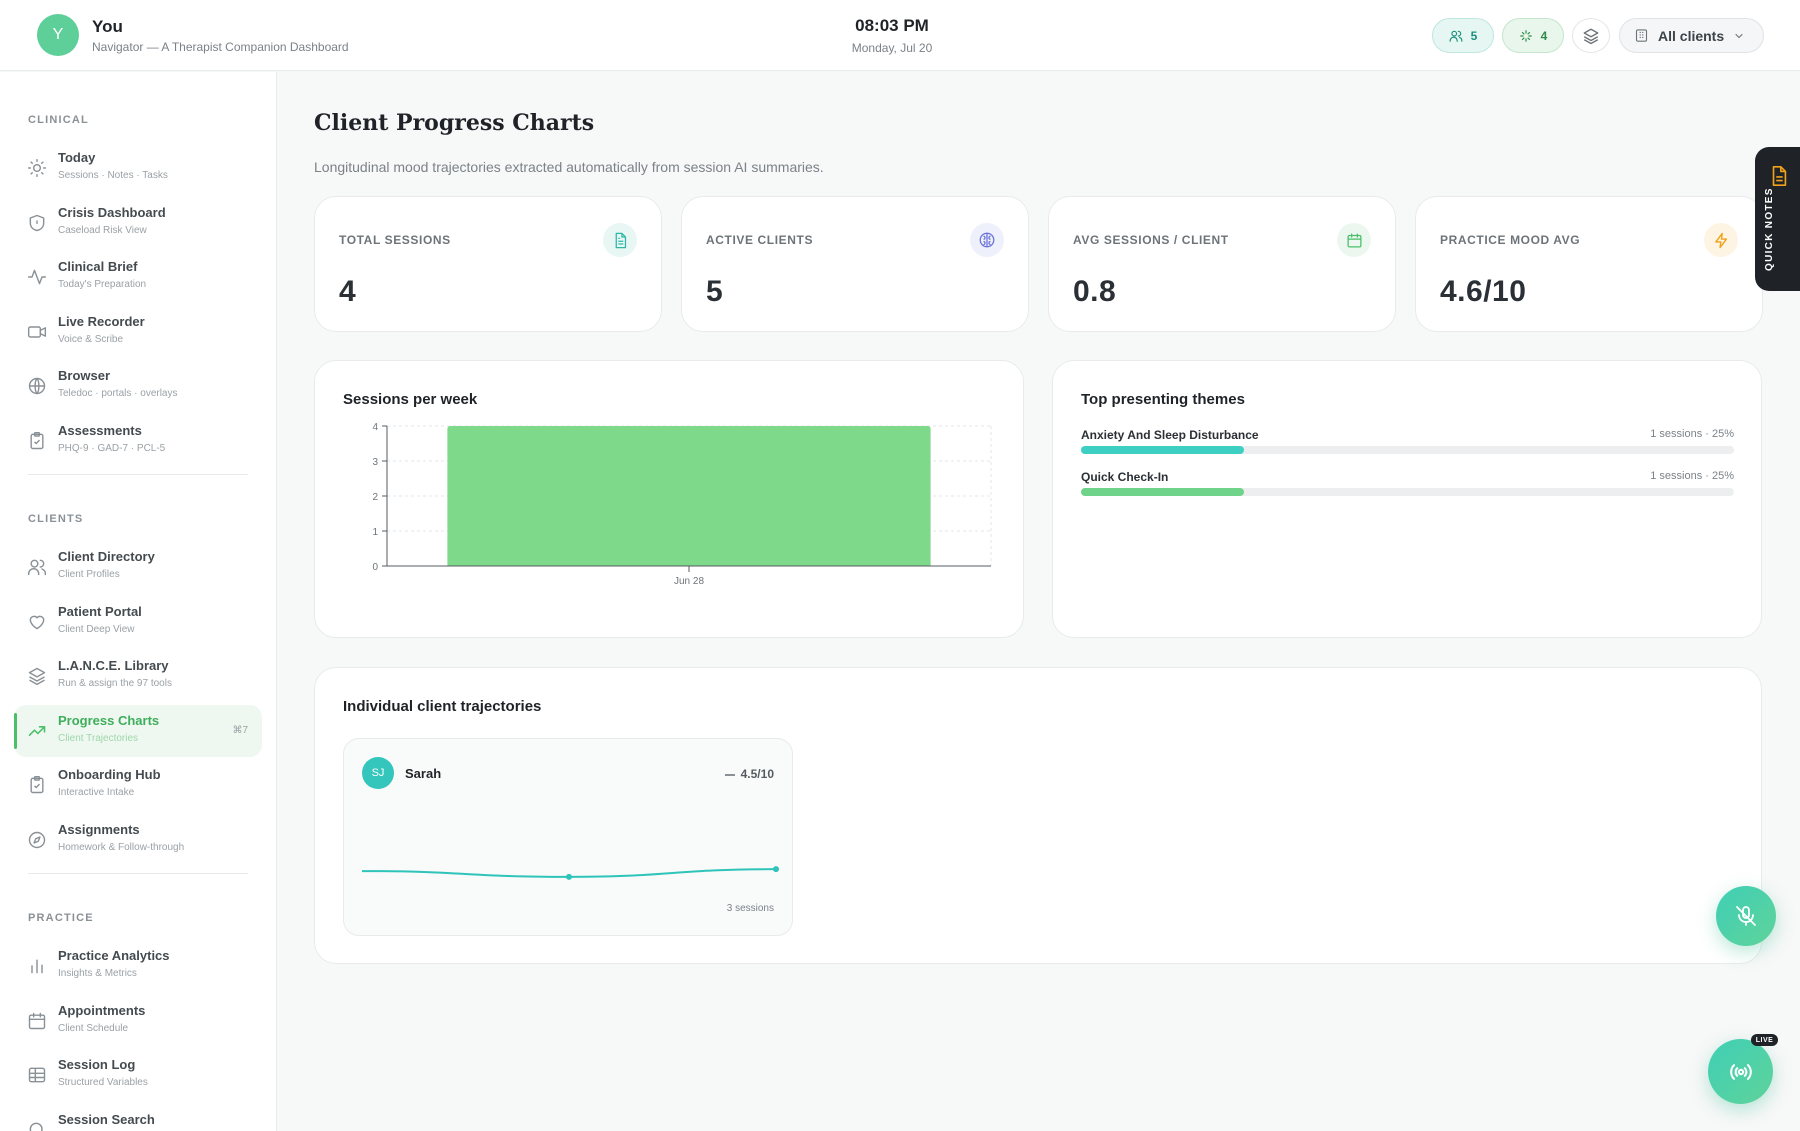 The height and width of the screenshot is (1131, 1800). Describe the element at coordinates (109, 774) in the screenshot. I see `nav-item-title: Onboarding Hub` at that location.